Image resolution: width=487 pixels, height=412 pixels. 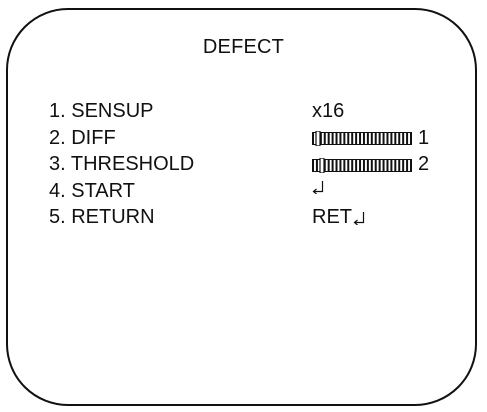 What do you see at coordinates (101, 111) in the screenshot?
I see `menu-item-label: 1. SENSUP` at bounding box center [101, 111].